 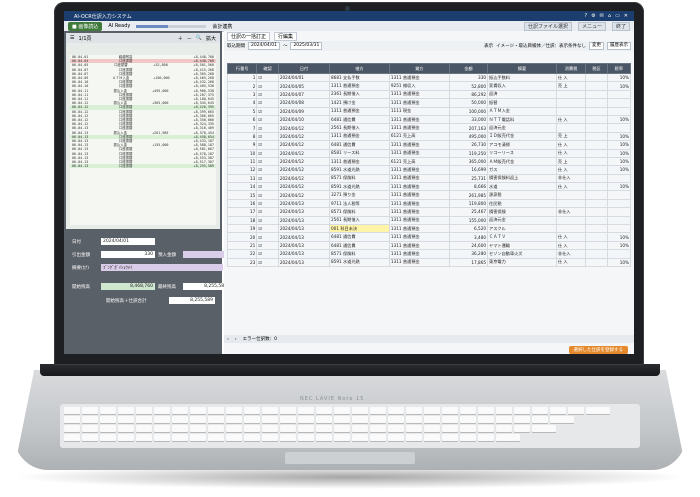 What do you see at coordinates (522, 68) in the screenshot?
I see `column-header: 摘要` at bounding box center [522, 68].